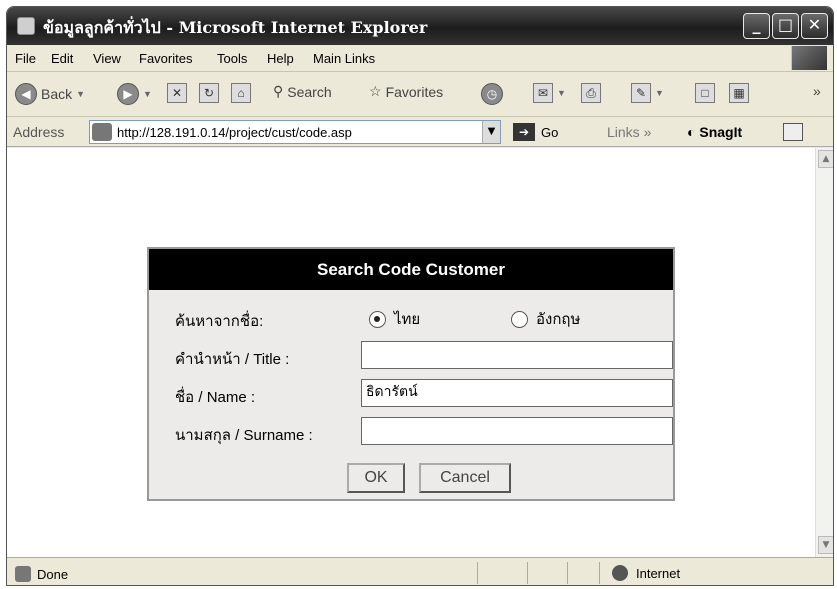 This screenshot has height=589, width=837. I want to click on edit-button: ✎ ▼, so click(647, 93).